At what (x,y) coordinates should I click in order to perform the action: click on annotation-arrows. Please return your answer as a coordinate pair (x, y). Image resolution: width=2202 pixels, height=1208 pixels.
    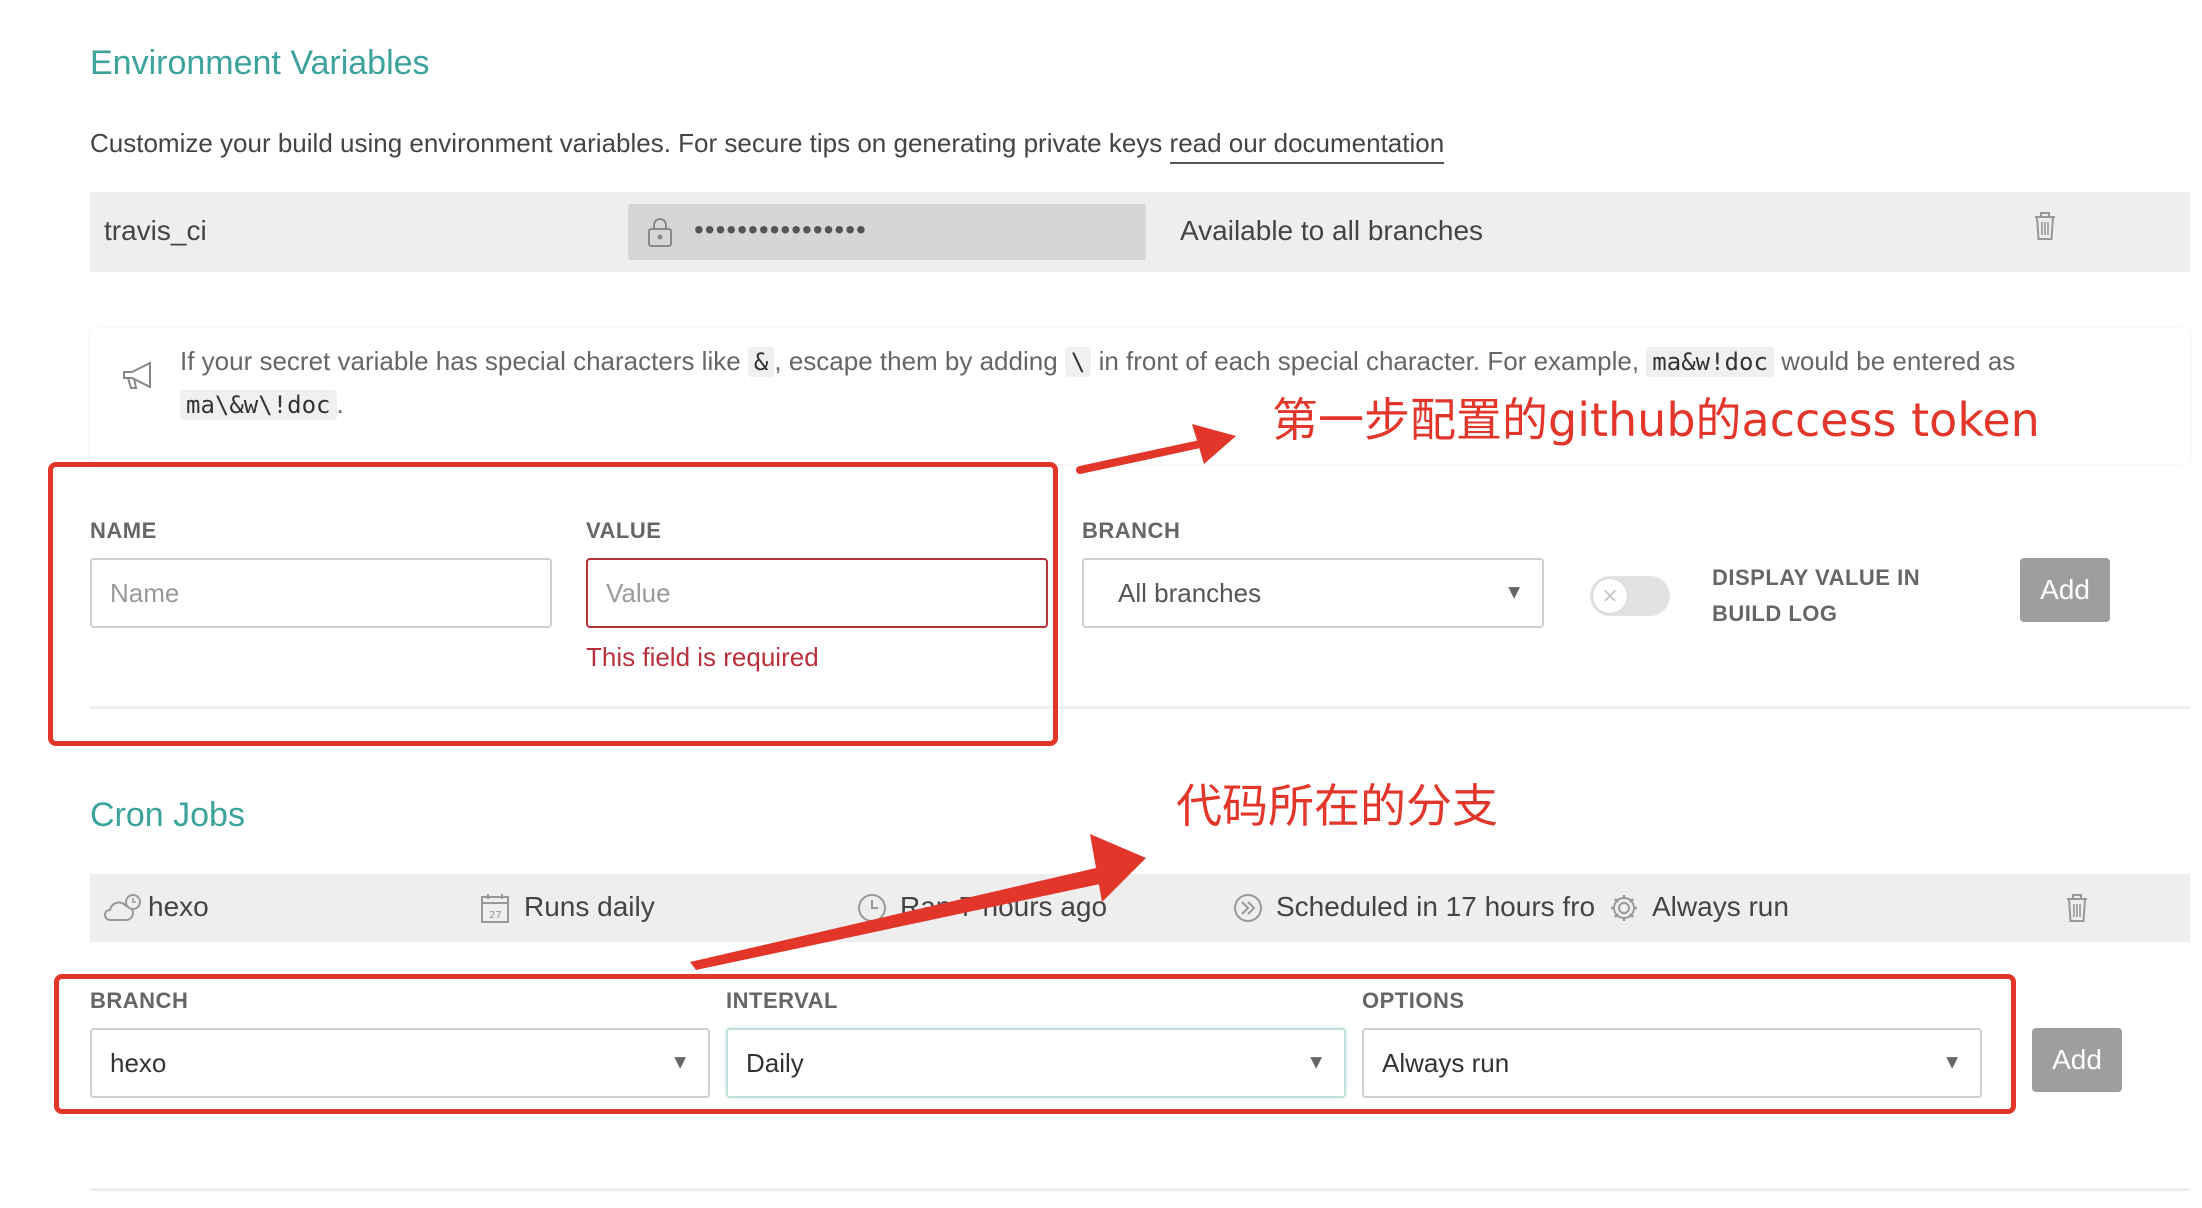
    Looking at the image, I should click on (963, 697).